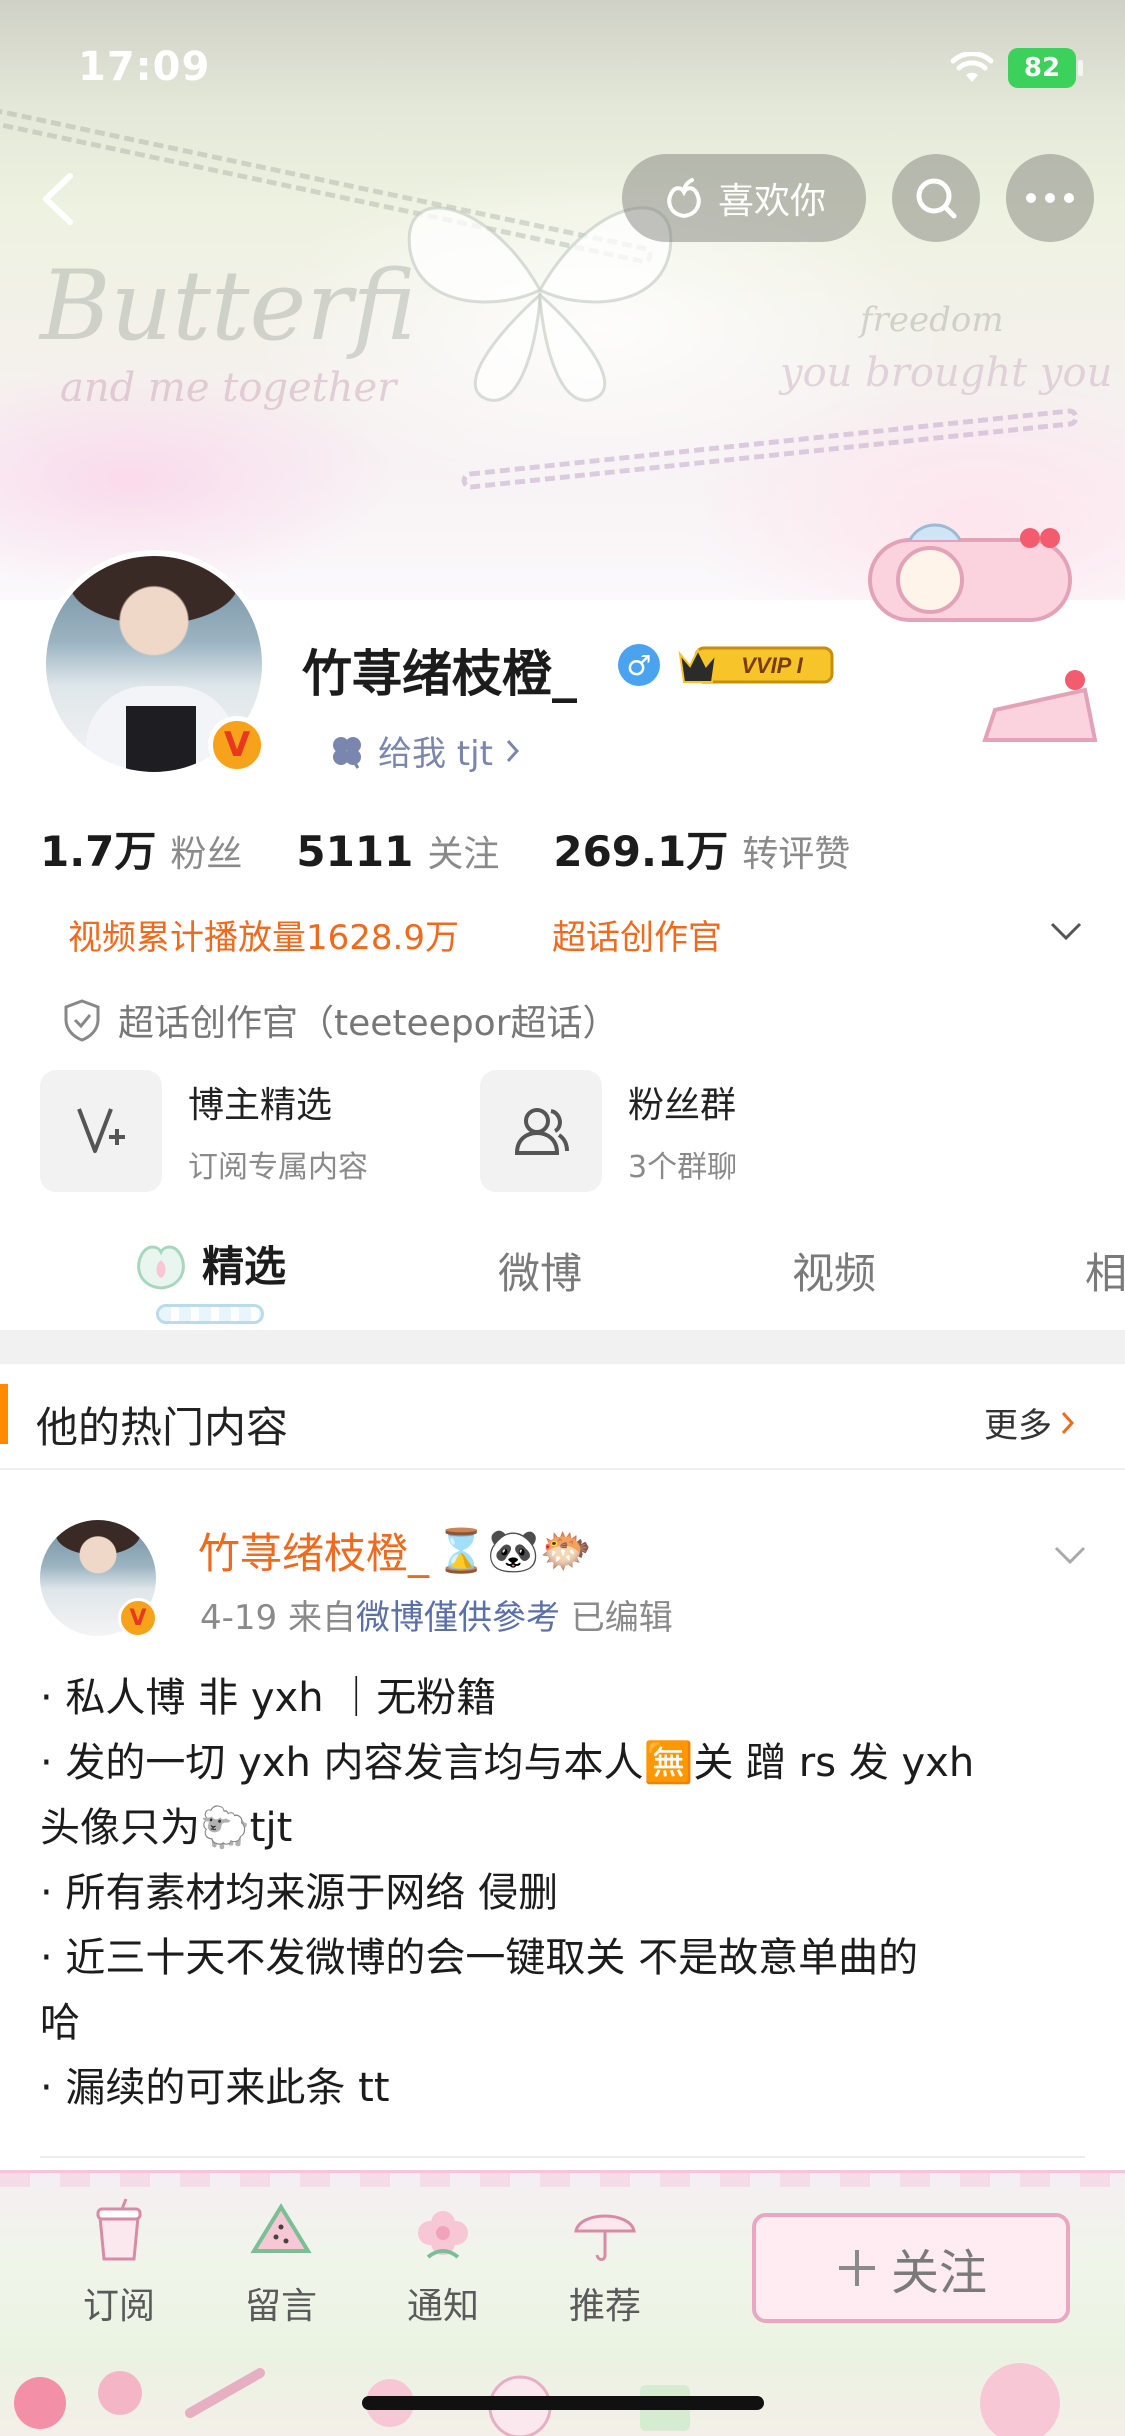  What do you see at coordinates (639, 665) in the screenshot?
I see `male-gender-icon: ♂` at bounding box center [639, 665].